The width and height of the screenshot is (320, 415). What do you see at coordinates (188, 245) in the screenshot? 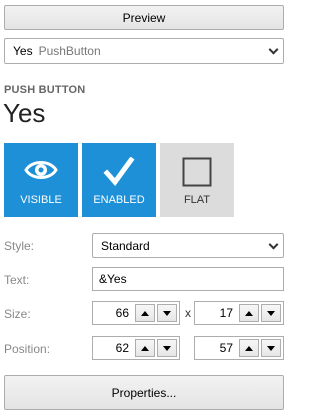
I see `style-select: Standard` at bounding box center [188, 245].